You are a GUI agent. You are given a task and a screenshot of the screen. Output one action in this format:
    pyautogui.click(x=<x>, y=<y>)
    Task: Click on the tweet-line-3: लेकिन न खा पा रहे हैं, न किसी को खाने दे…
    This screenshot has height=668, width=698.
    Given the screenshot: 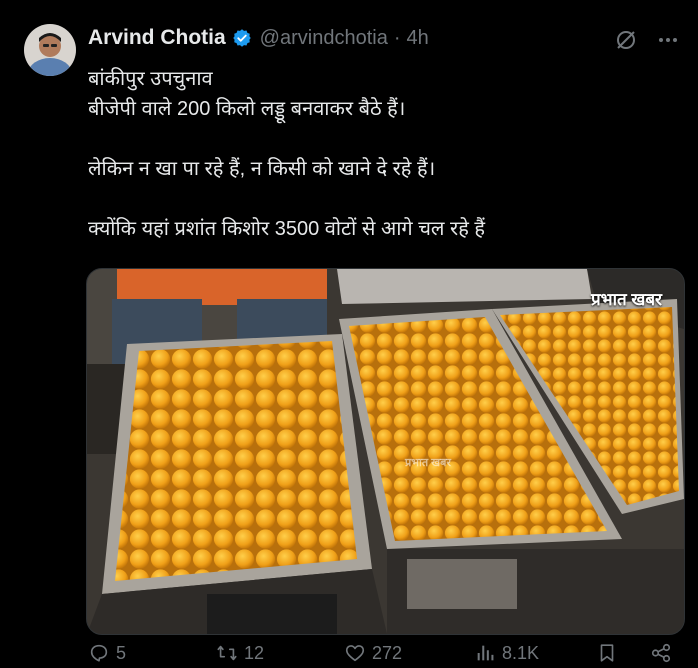 What is the action you would take?
    pyautogui.click(x=262, y=169)
    